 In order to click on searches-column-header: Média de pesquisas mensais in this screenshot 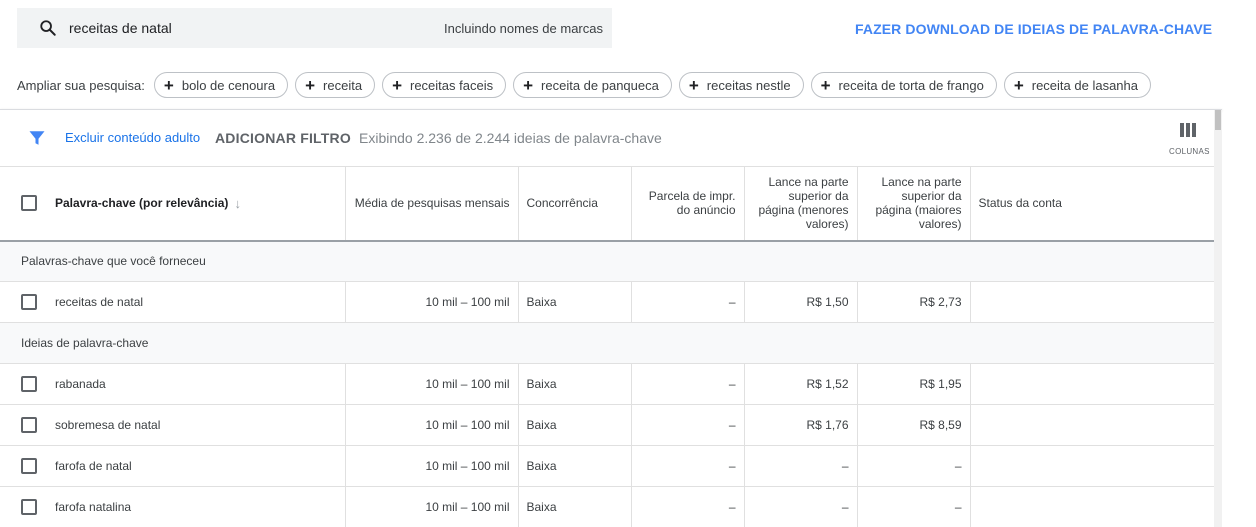, I will do `click(432, 204)`.